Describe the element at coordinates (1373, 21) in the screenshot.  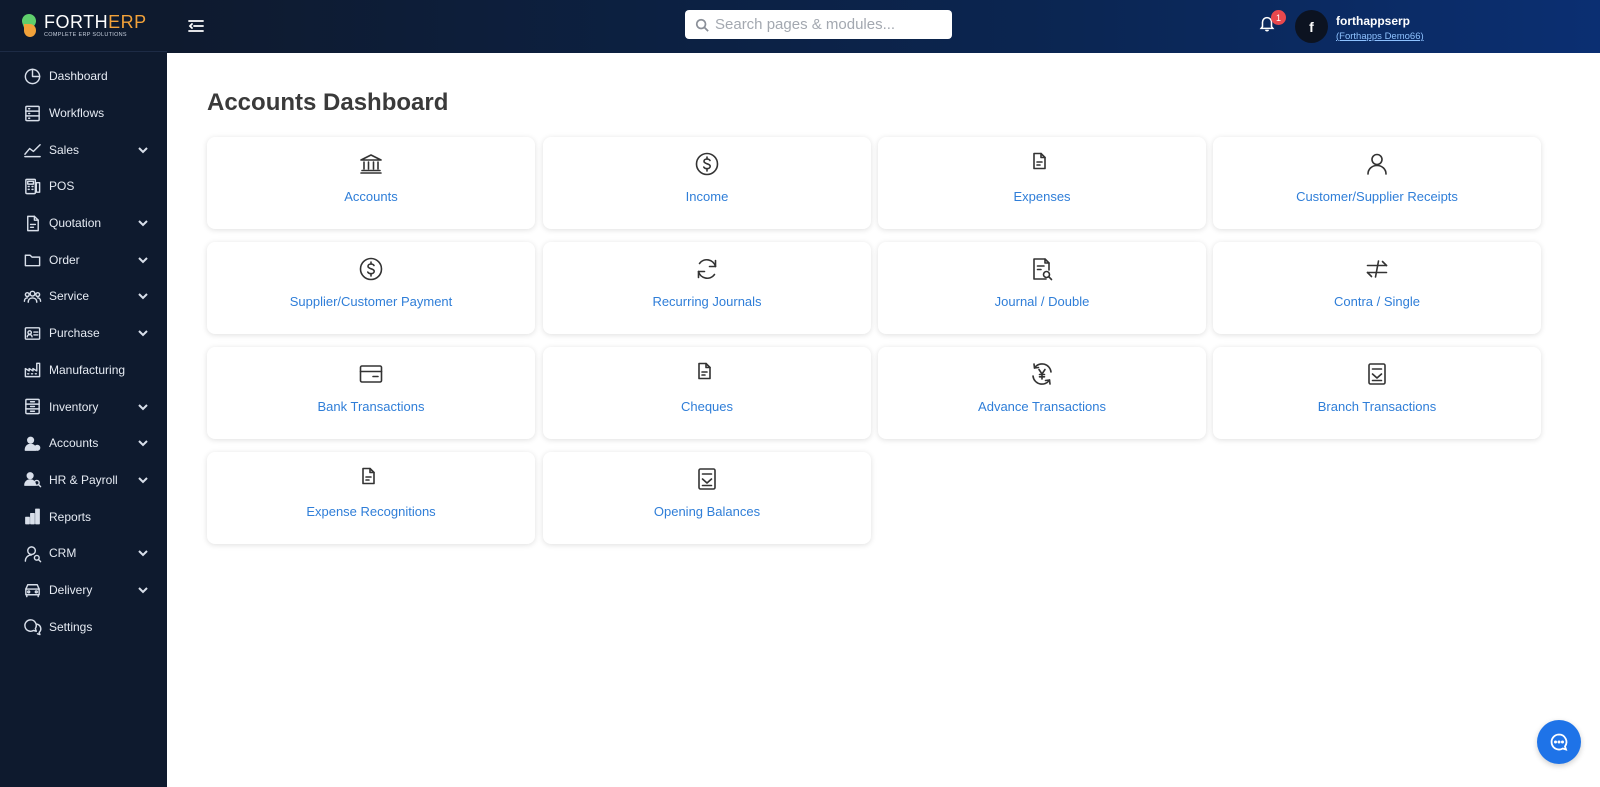
I see `user-name: forthappserp` at that location.